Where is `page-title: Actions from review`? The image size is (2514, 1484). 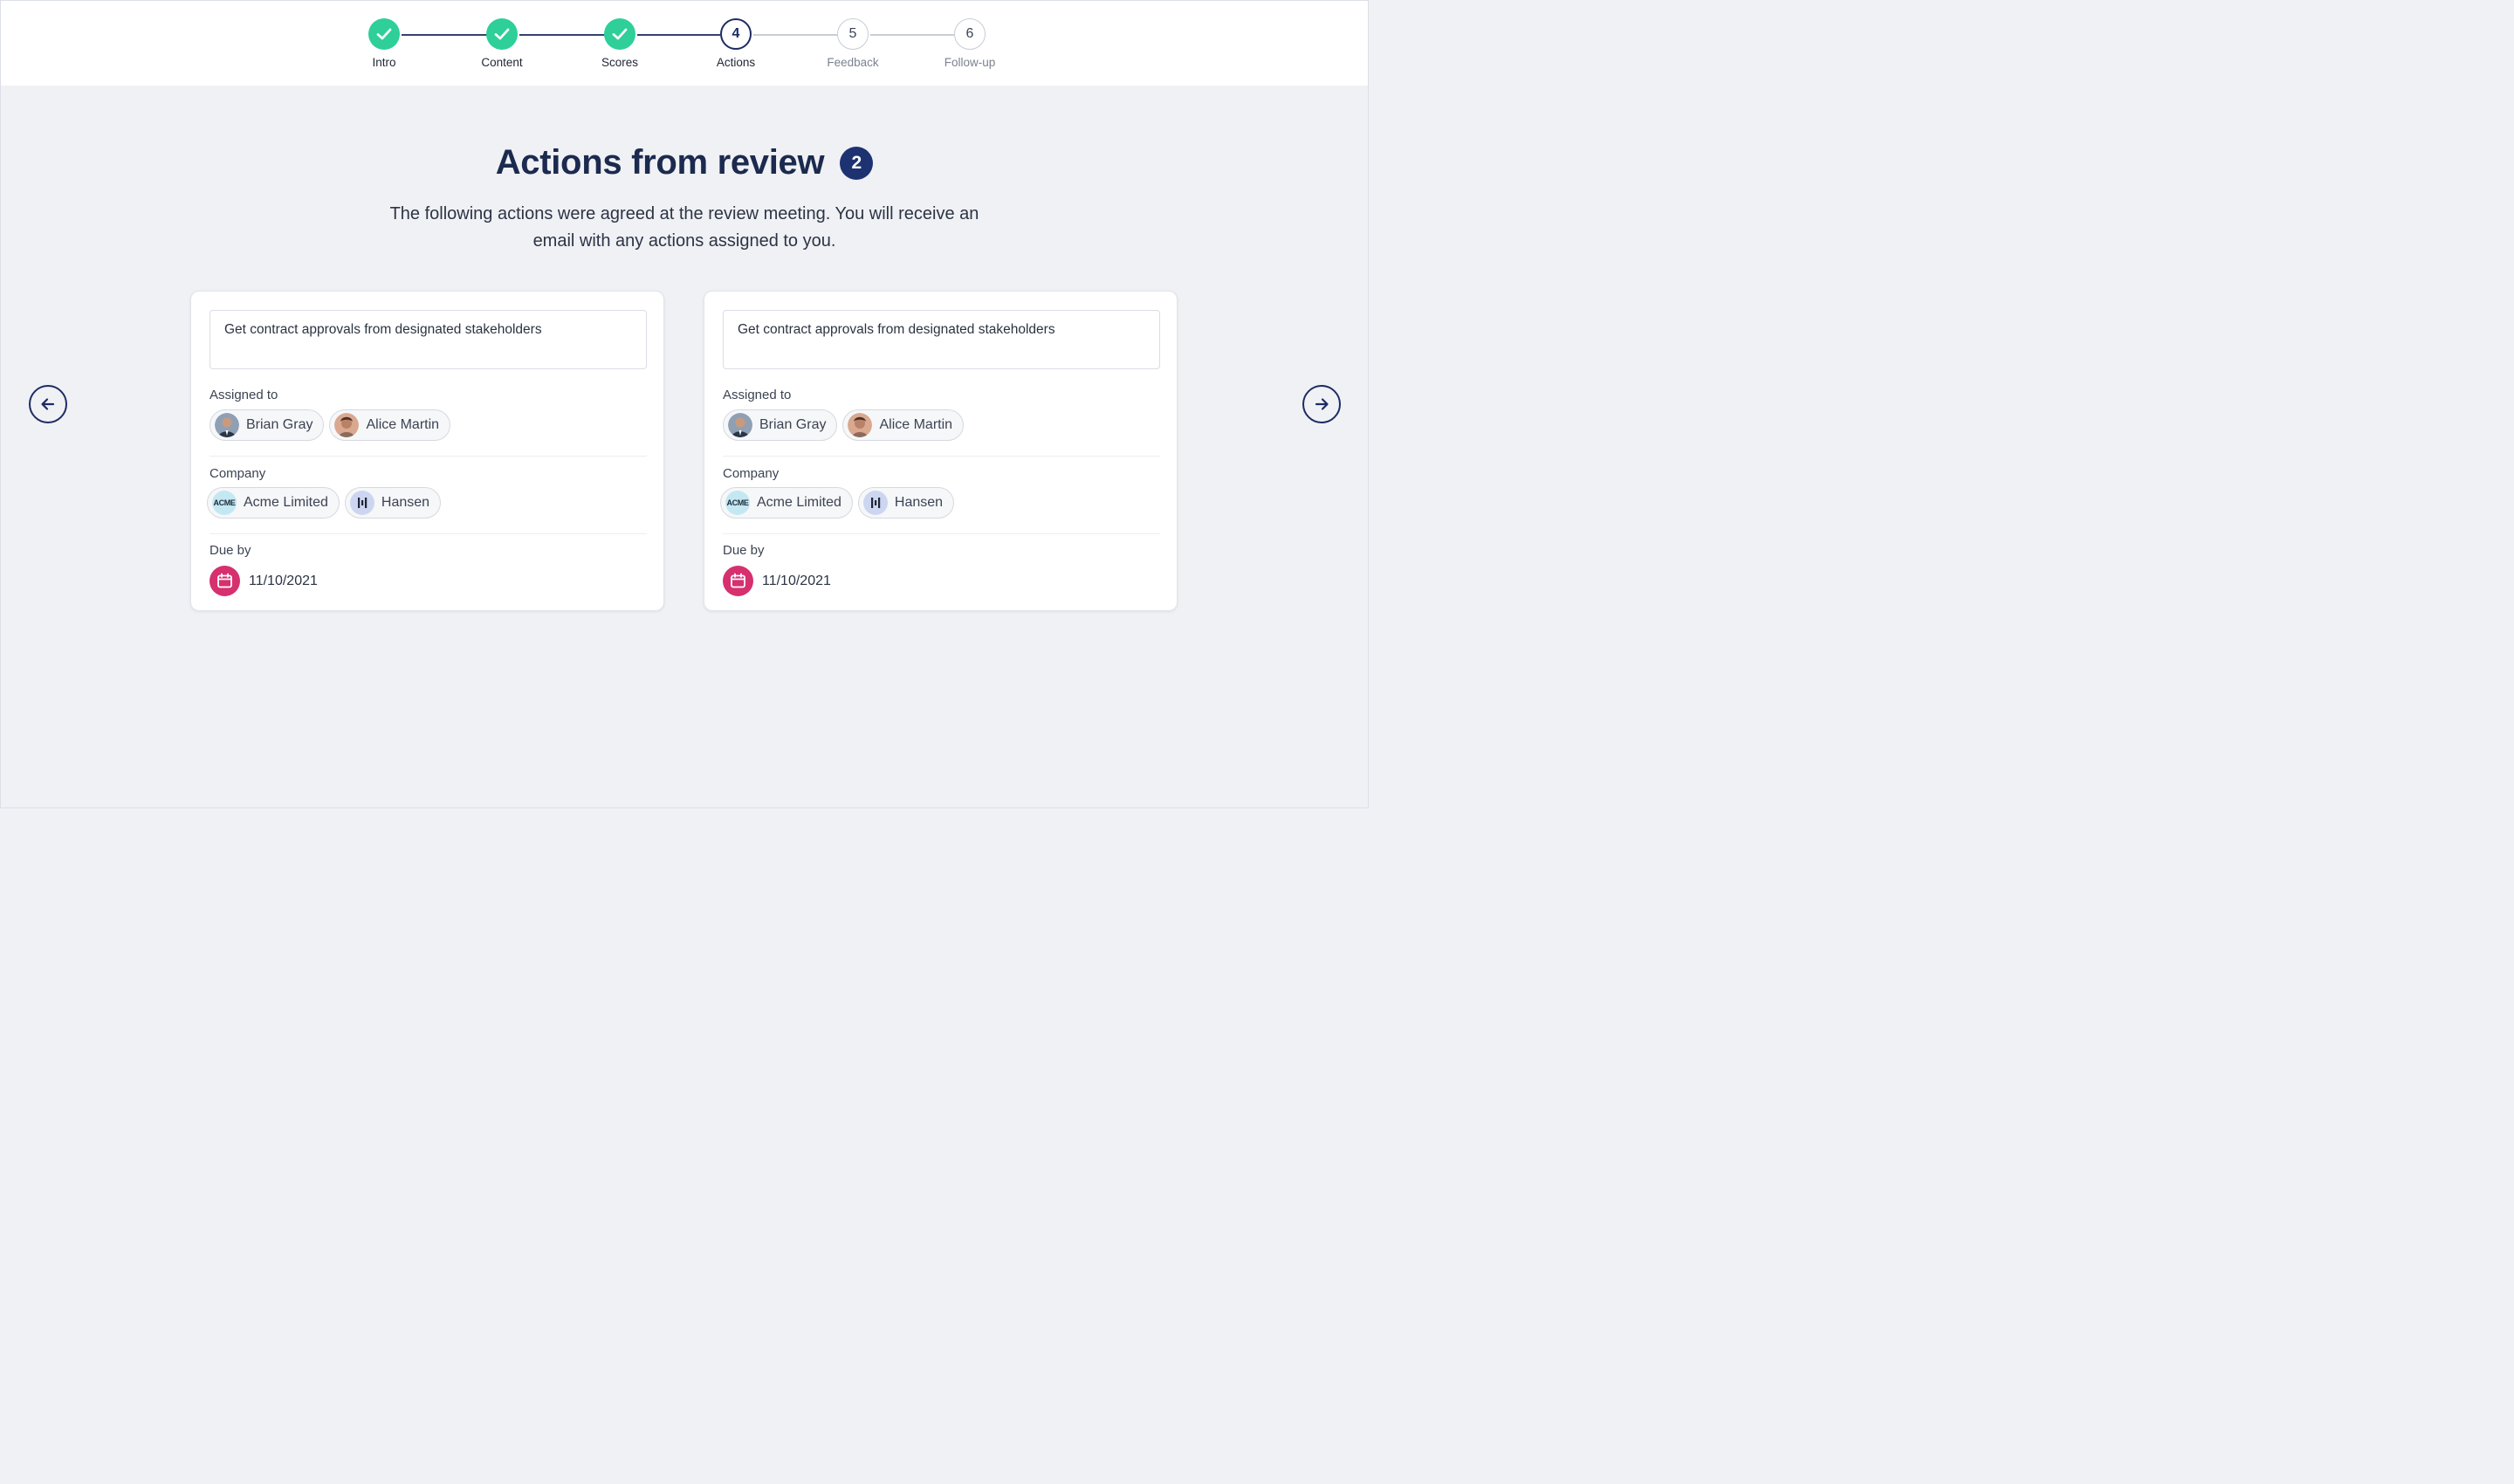 page-title: Actions from review is located at coordinates (660, 163).